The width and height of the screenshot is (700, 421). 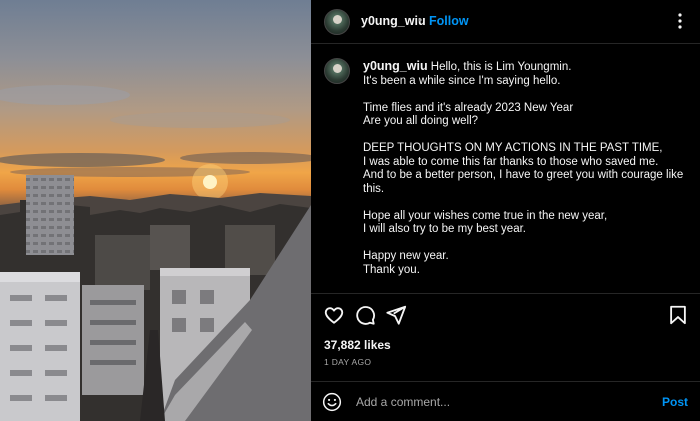 I want to click on caption-avatar, so click(x=337, y=71).